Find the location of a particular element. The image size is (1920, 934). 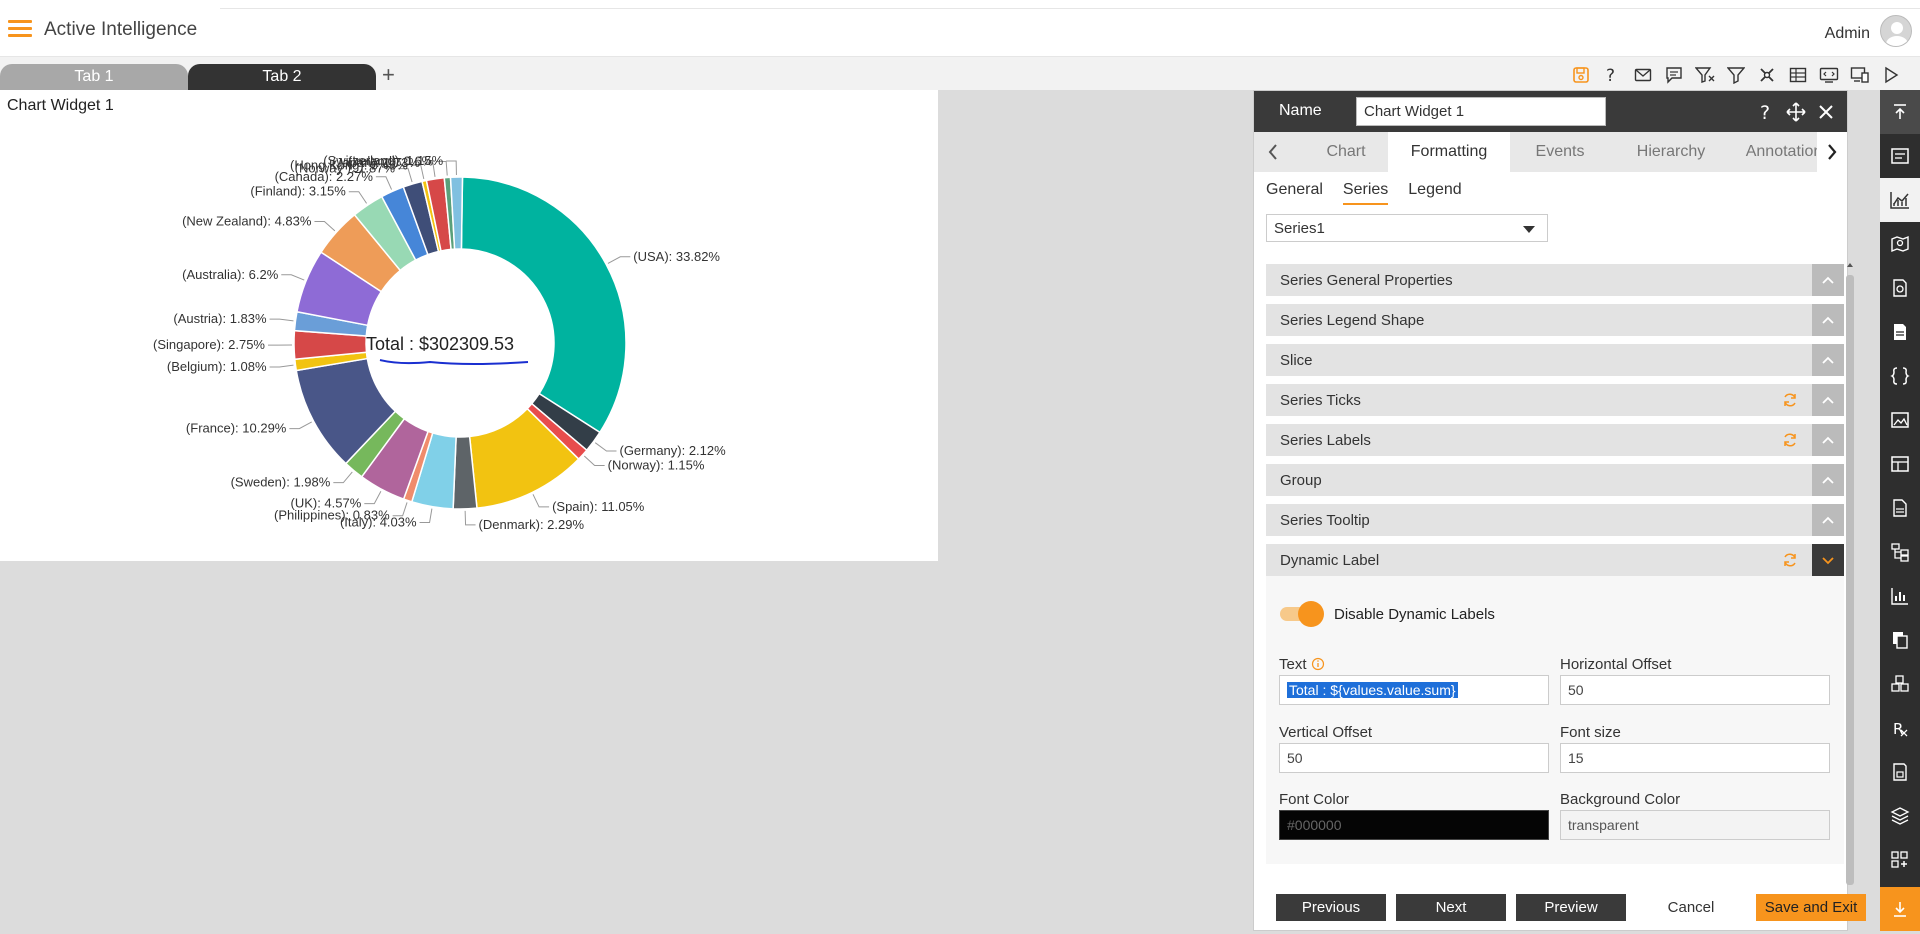

right-sidebar: R is located at coordinates (1900, 510).